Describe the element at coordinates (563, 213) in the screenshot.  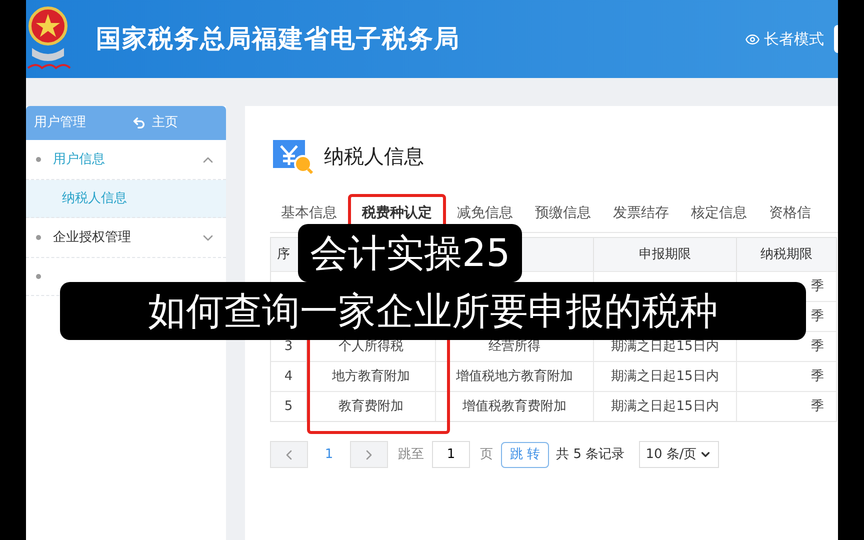
I see `tab: 预缴信息` at that location.